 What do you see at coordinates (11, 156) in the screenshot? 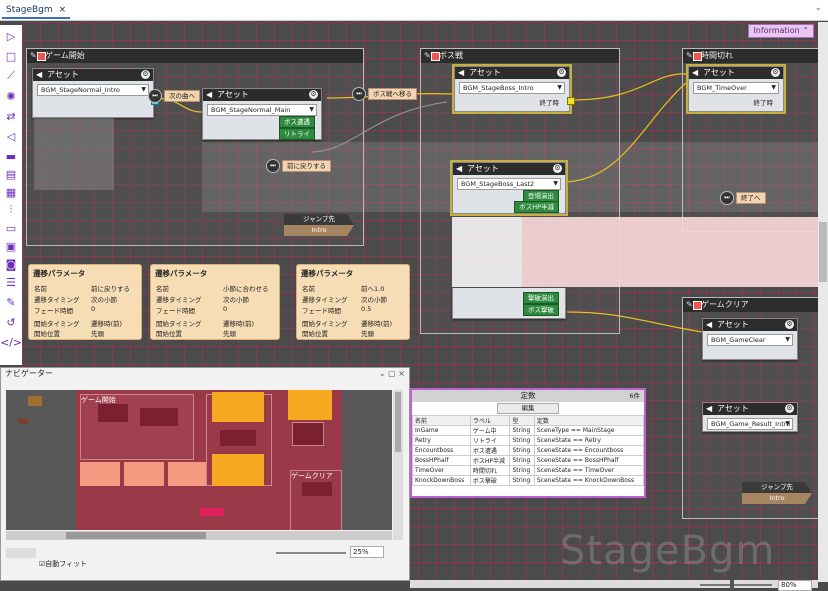
I see `bar-icon: ▬` at bounding box center [11, 156].